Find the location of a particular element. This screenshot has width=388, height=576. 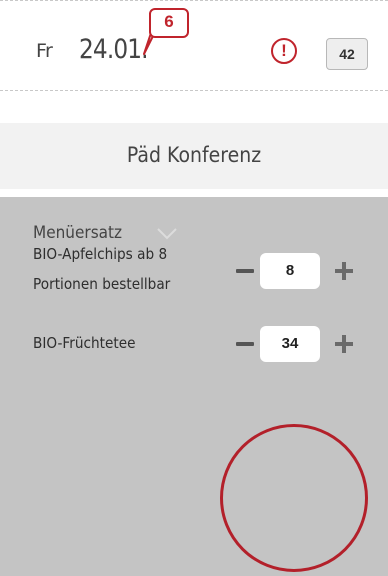

date-label: 24.01. is located at coordinates (114, 49).